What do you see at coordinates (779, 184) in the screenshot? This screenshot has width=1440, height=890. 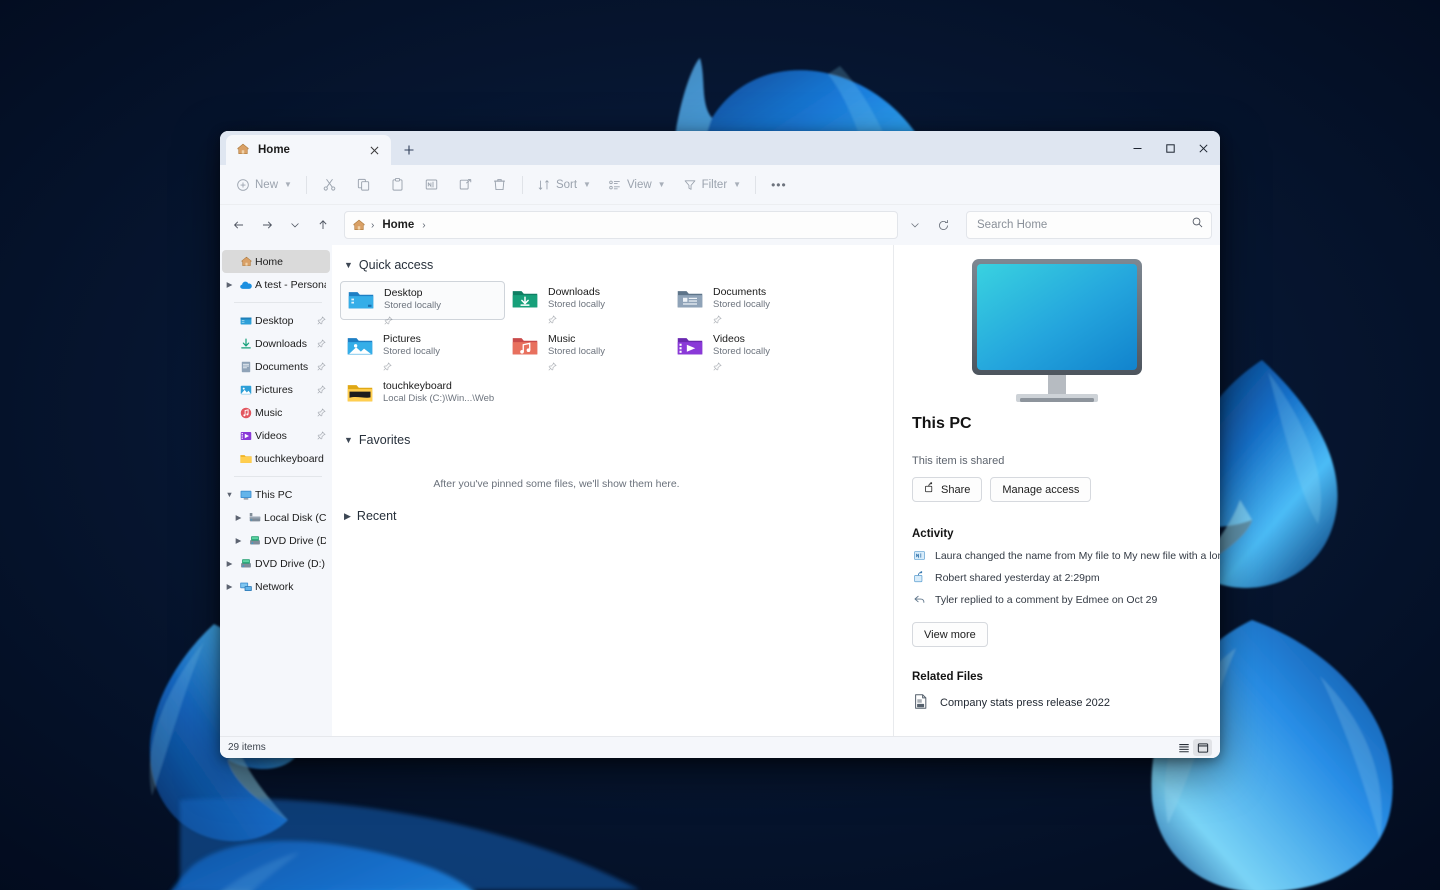 I see `more-options-button: •••` at bounding box center [779, 184].